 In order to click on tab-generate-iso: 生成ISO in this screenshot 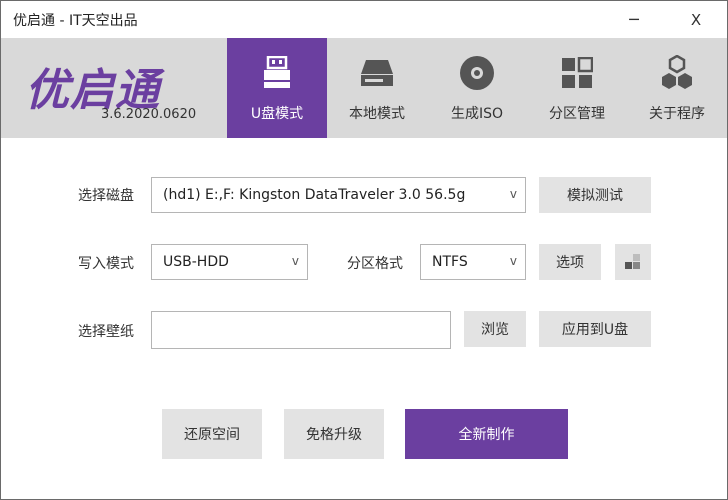, I will do `click(477, 88)`.